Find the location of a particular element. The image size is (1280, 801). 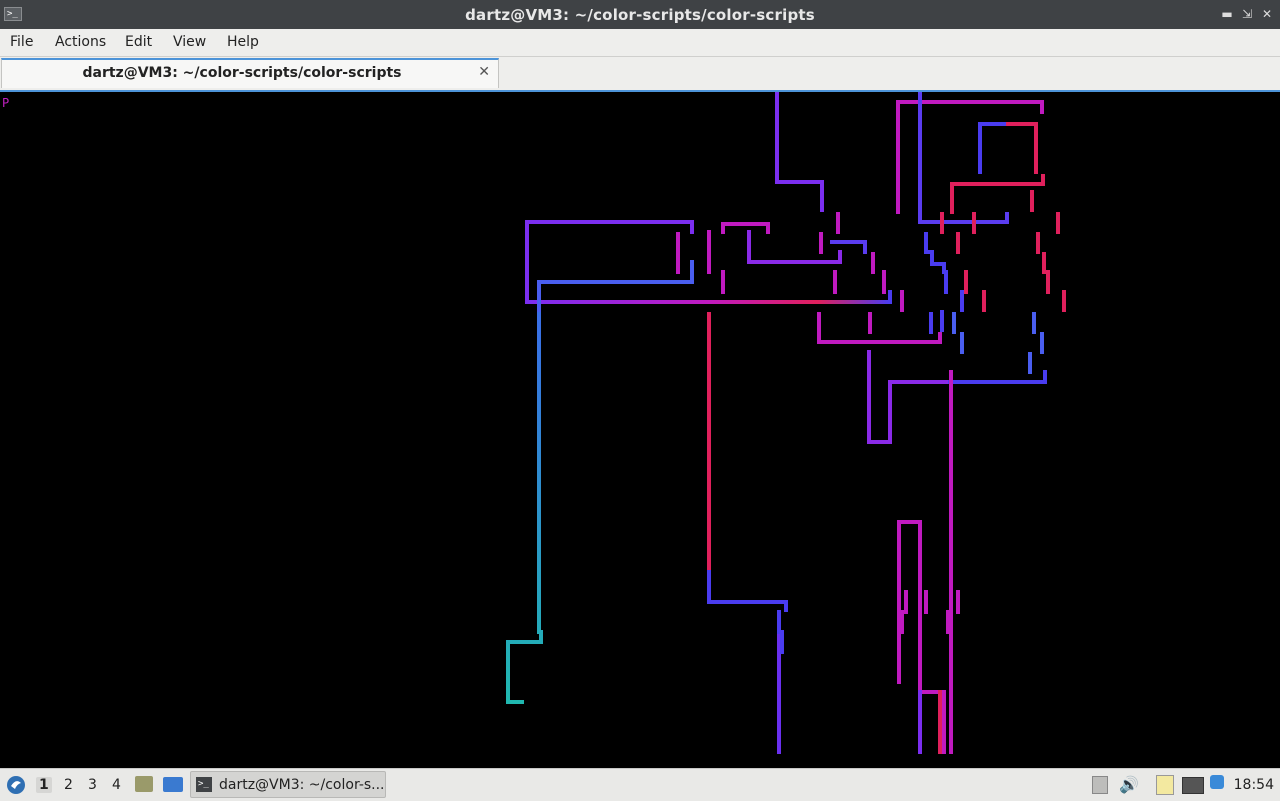

show-desktop-icon is located at coordinates (173, 784).